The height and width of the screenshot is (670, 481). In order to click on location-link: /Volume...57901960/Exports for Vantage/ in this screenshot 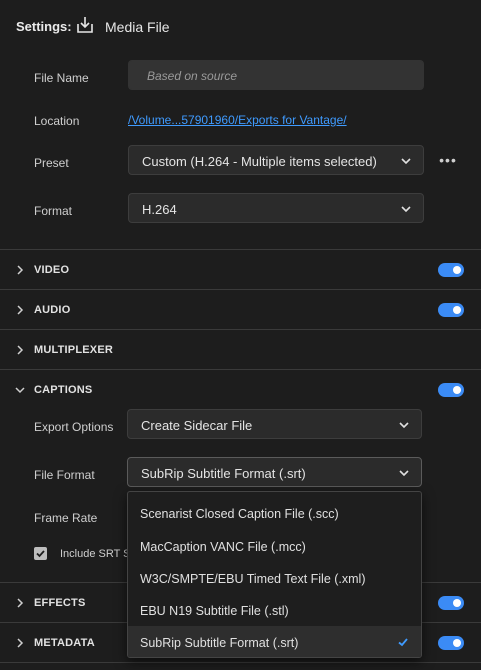, I will do `click(237, 120)`.